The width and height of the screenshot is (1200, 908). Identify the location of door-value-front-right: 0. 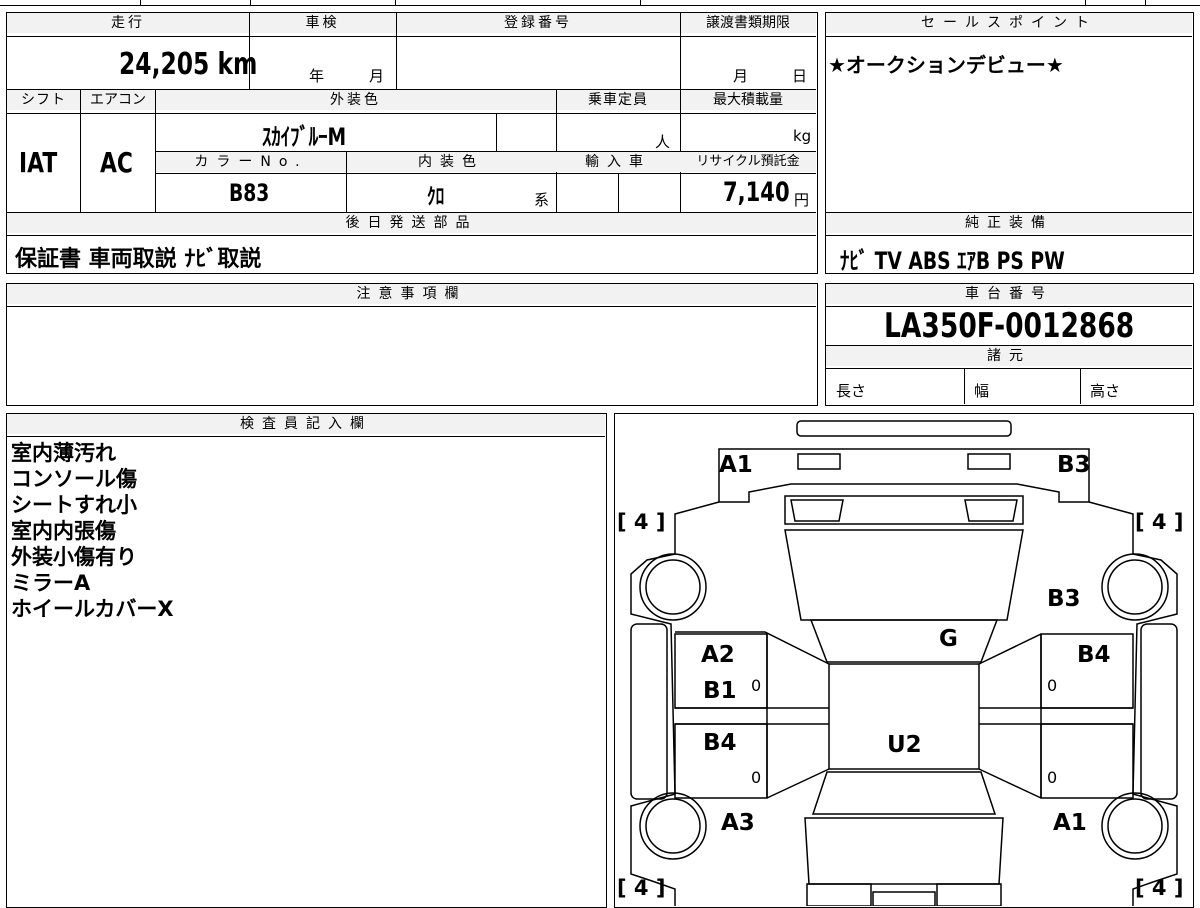
(1052, 685).